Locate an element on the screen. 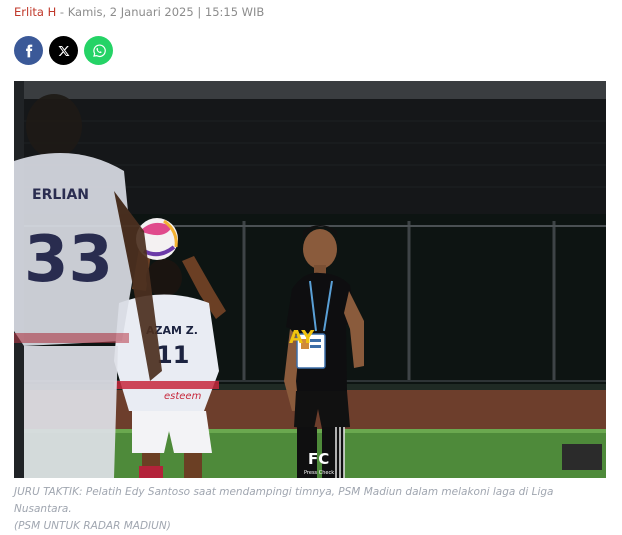  publish-date: Kamis, 2 Januari 2025 | 15:15 WIB is located at coordinates (166, 12).